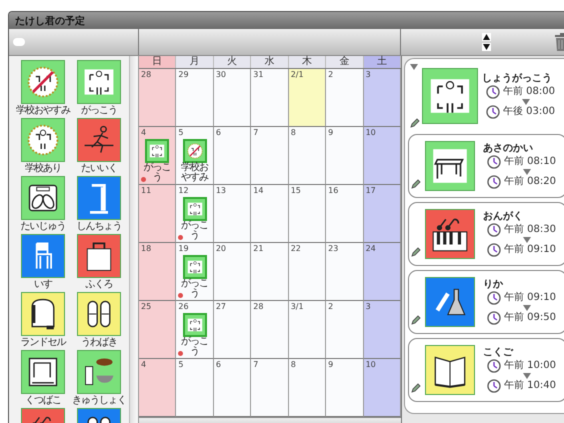 The image size is (564, 423). I want to click on weekday-header: 木, so click(307, 62).